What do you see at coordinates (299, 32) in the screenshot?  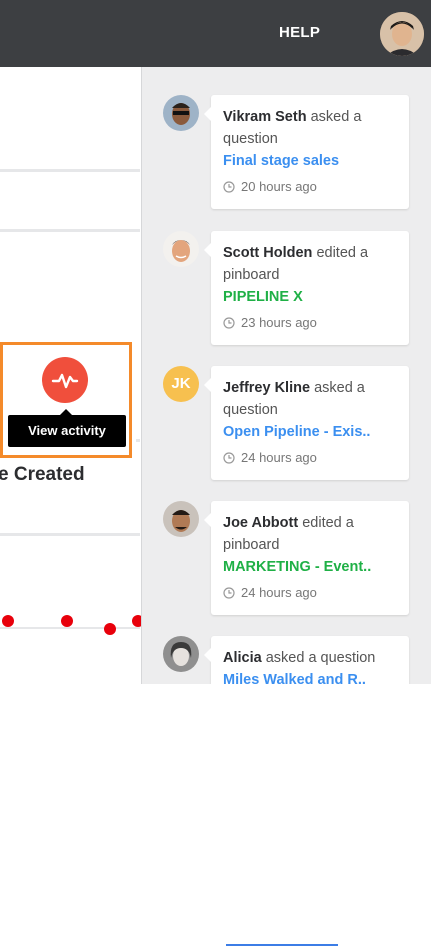 I see `help-link: HELP` at bounding box center [299, 32].